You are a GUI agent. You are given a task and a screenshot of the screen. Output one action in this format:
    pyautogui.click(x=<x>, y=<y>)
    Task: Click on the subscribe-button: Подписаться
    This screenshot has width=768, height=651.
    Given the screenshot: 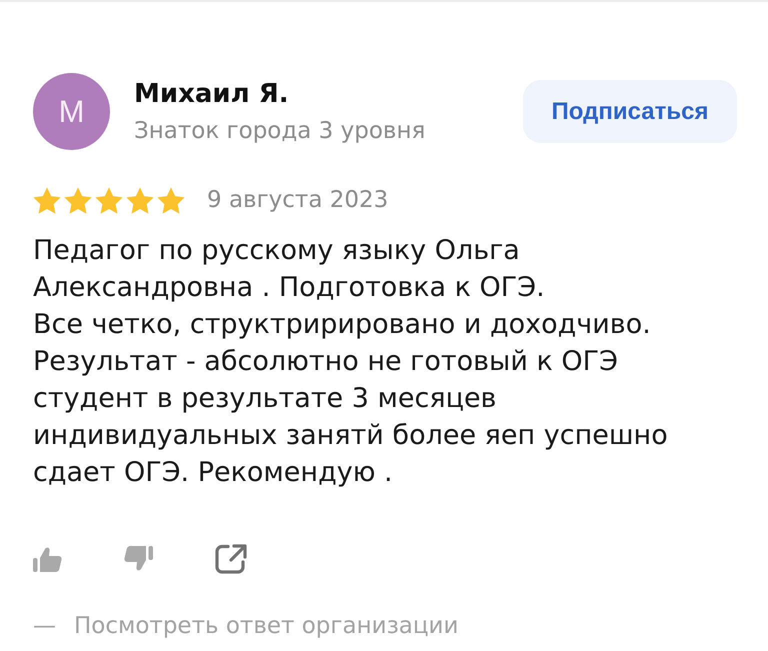 What is the action you would take?
    pyautogui.click(x=630, y=111)
    